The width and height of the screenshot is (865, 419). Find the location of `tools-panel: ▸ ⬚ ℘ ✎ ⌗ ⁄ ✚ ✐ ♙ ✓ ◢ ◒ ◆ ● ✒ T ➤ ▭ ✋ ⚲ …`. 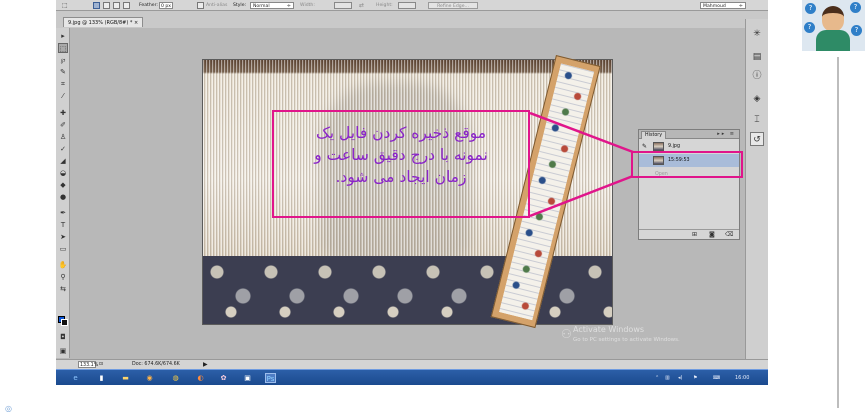

tools-panel: ▸ ⬚ ℘ ✎ ⌗ ⁄ ✚ ✐ ♙ ✓ ◢ ◒ ◆ ● ✒ T ➤ ▭ ✋ ⚲ … is located at coordinates (63, 193).